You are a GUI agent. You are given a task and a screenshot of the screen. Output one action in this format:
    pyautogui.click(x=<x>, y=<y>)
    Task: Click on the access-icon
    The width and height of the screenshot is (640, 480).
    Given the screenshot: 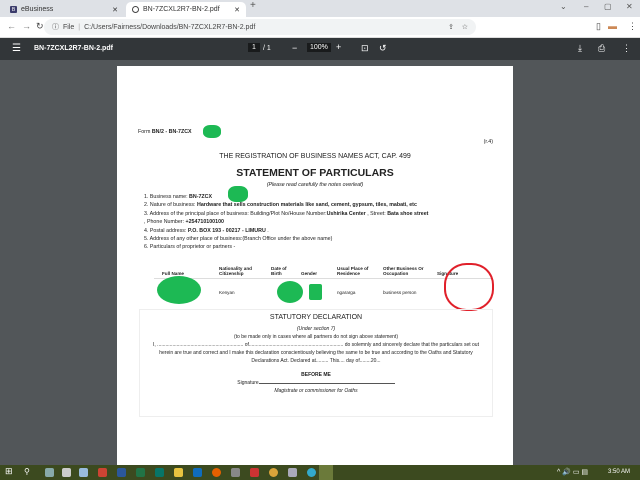 What is the action you would take?
    pyautogui.click(x=254, y=472)
    